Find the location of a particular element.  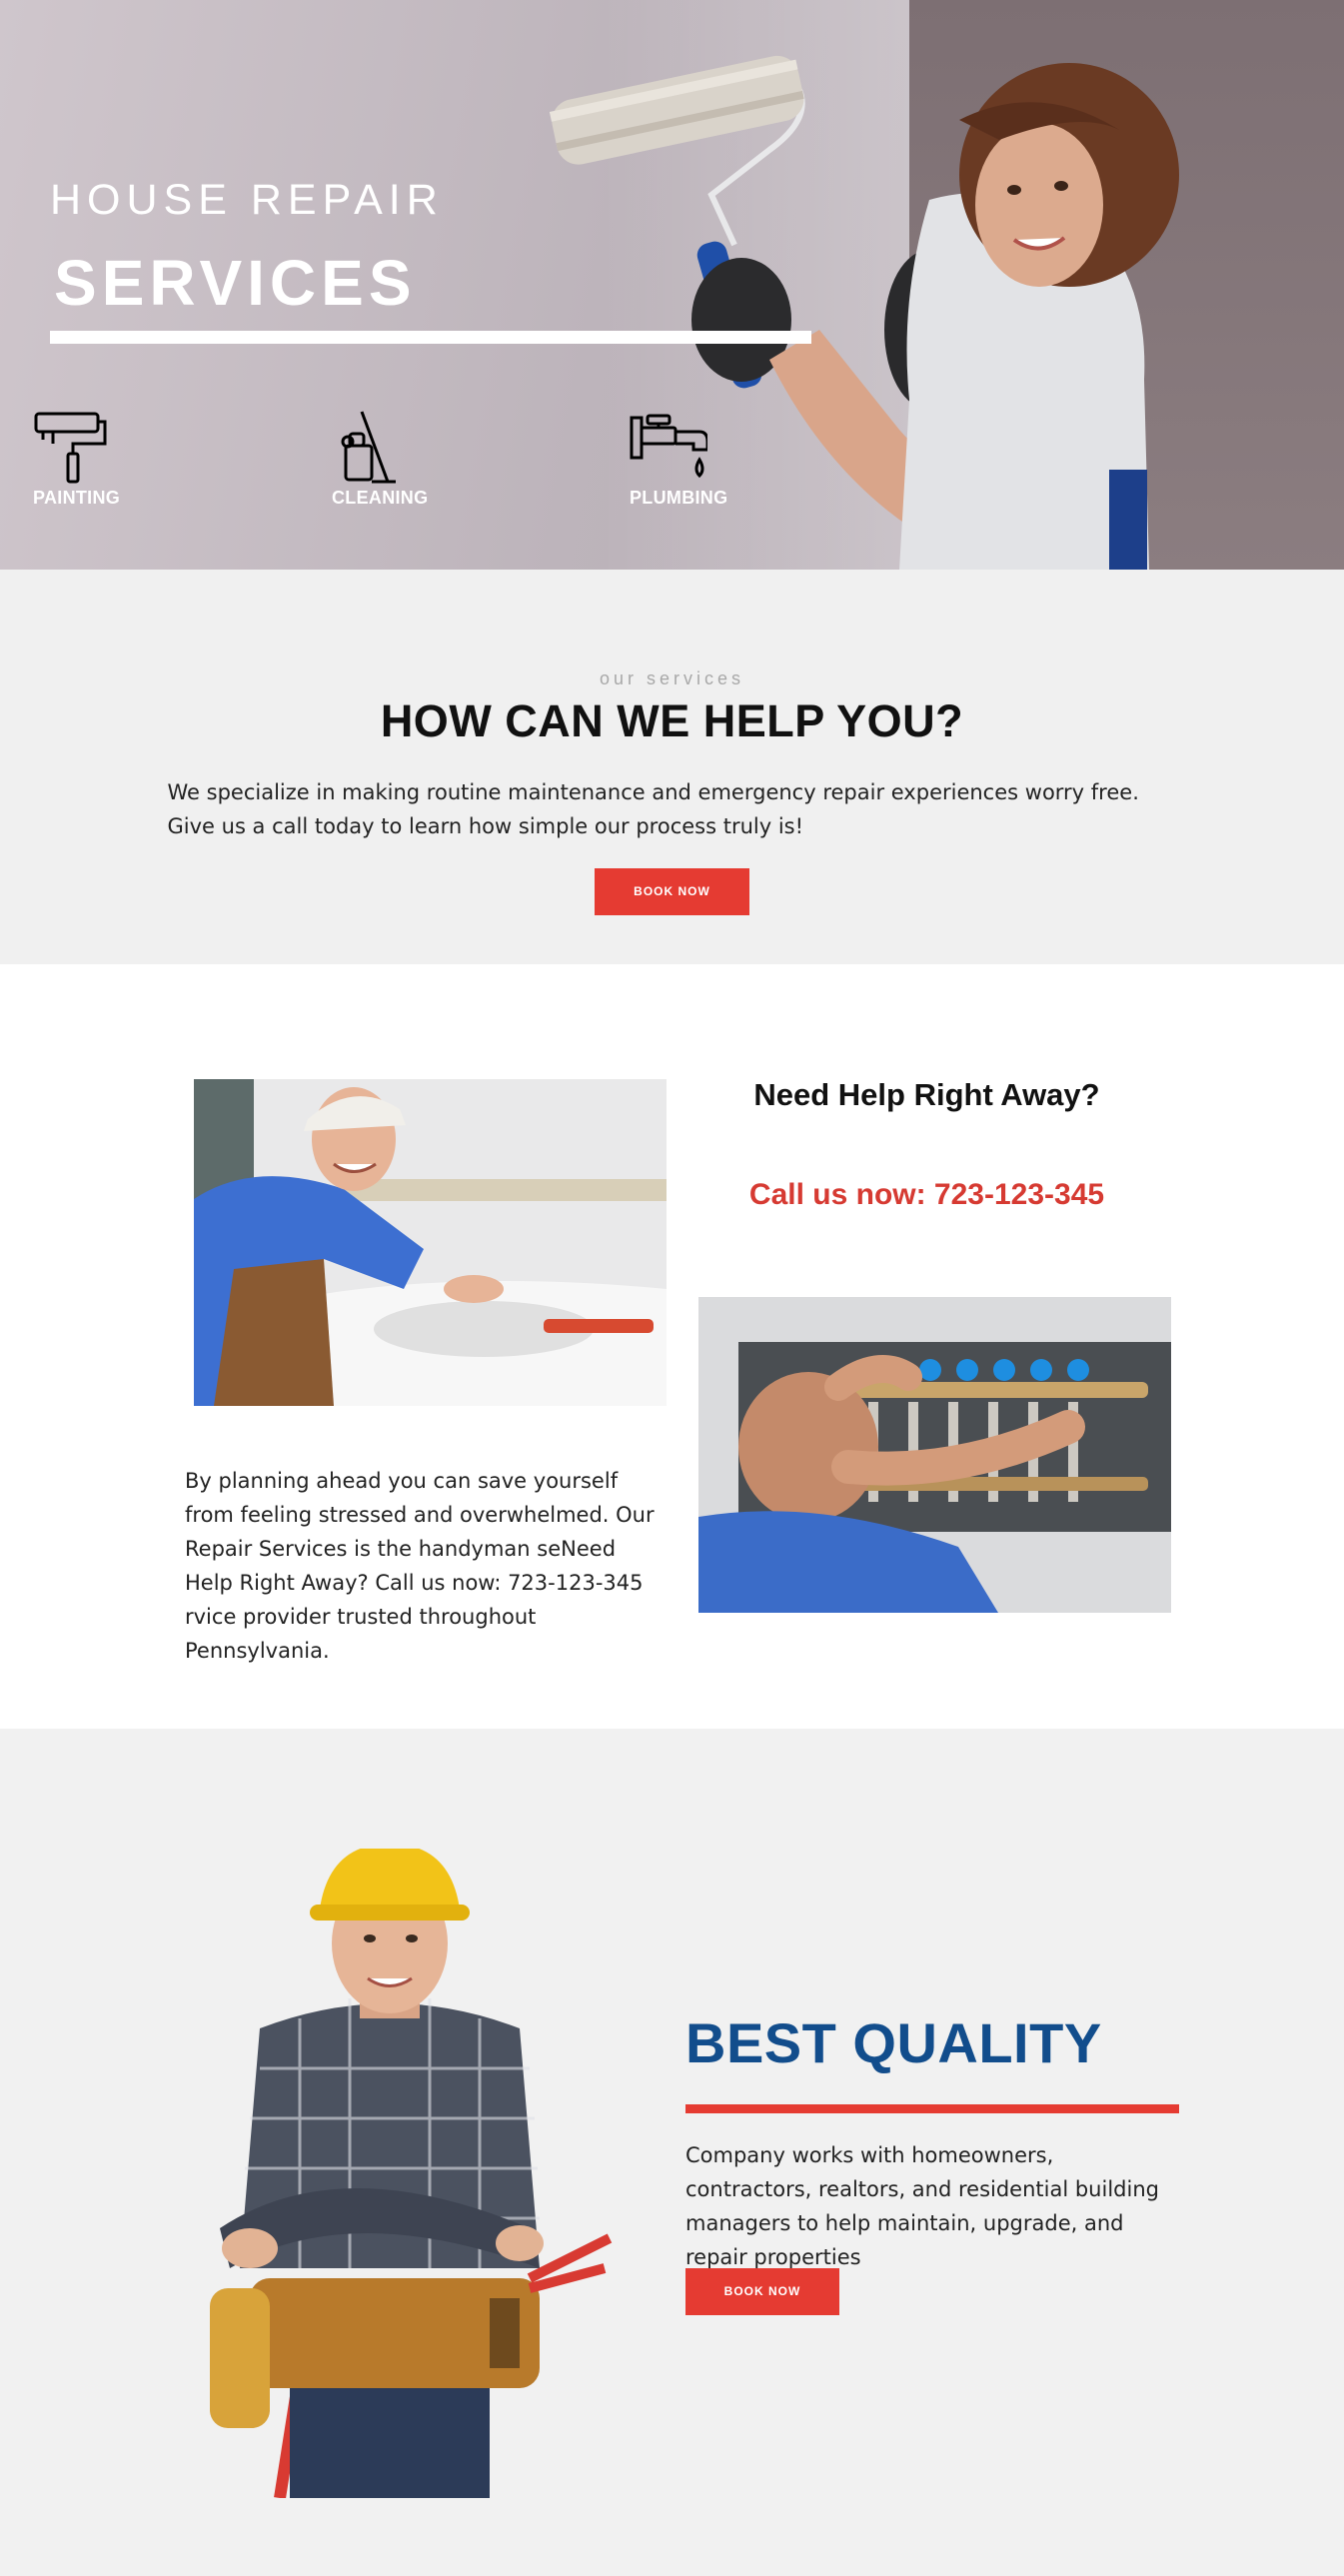

book-now-button-quality: BOOK NOW is located at coordinates (762, 2291).